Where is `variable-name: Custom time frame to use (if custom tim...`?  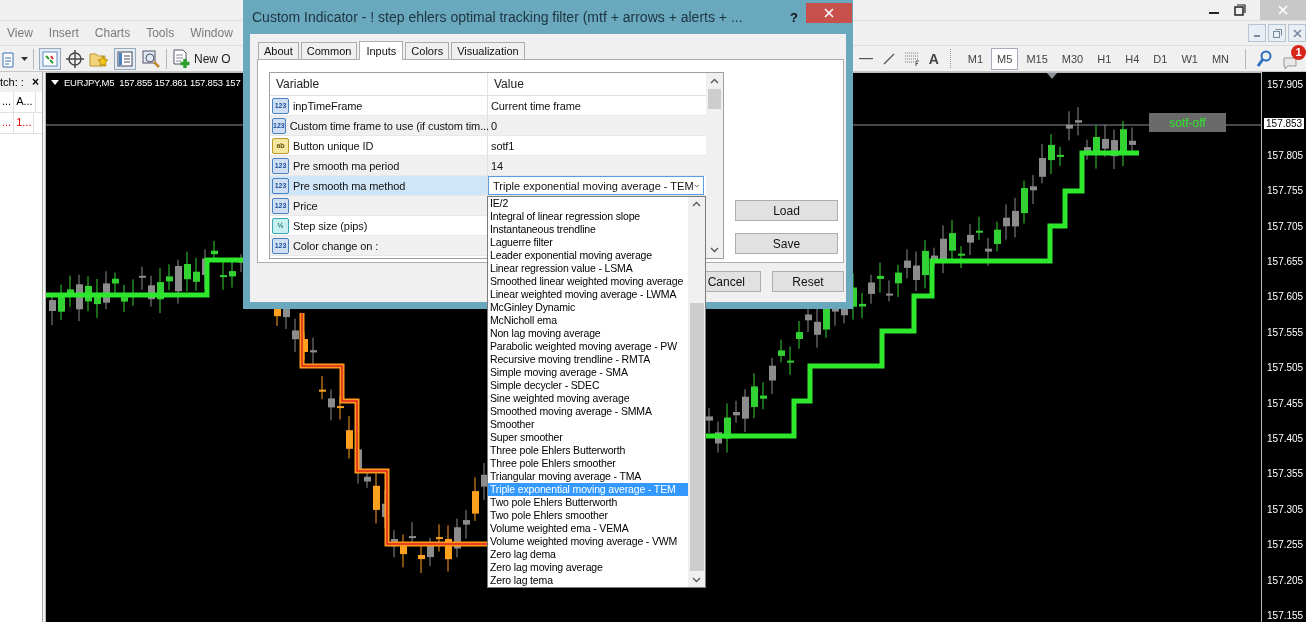 variable-name: Custom time frame to use (if custom tim... is located at coordinates (389, 125).